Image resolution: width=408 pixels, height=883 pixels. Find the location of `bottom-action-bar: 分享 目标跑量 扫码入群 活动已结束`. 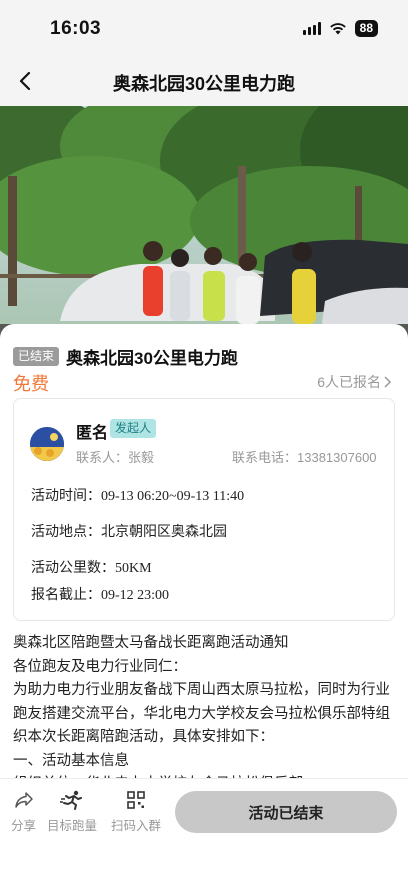

bottom-action-bar: 分享 目标跑量 扫码入群 活动已结束 is located at coordinates (204, 830).